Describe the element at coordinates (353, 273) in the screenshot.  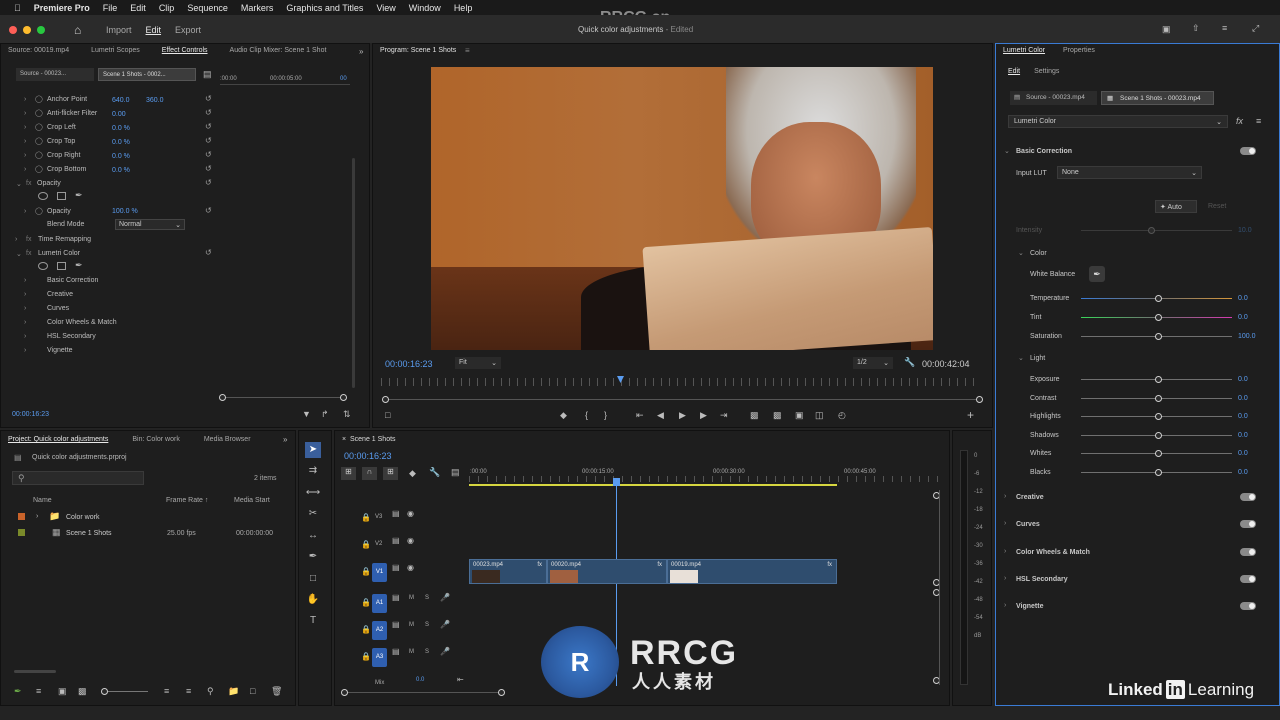
I see `effect-scrollbar` at that location.